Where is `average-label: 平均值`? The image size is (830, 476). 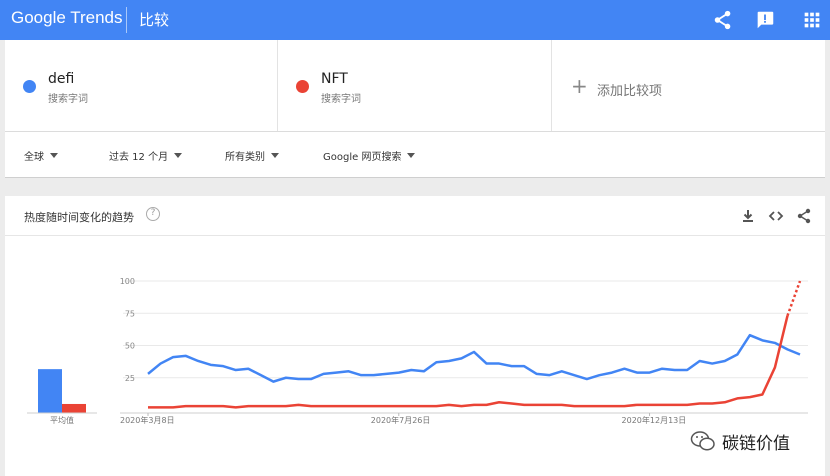
average-label: 平均值 is located at coordinates (62, 420).